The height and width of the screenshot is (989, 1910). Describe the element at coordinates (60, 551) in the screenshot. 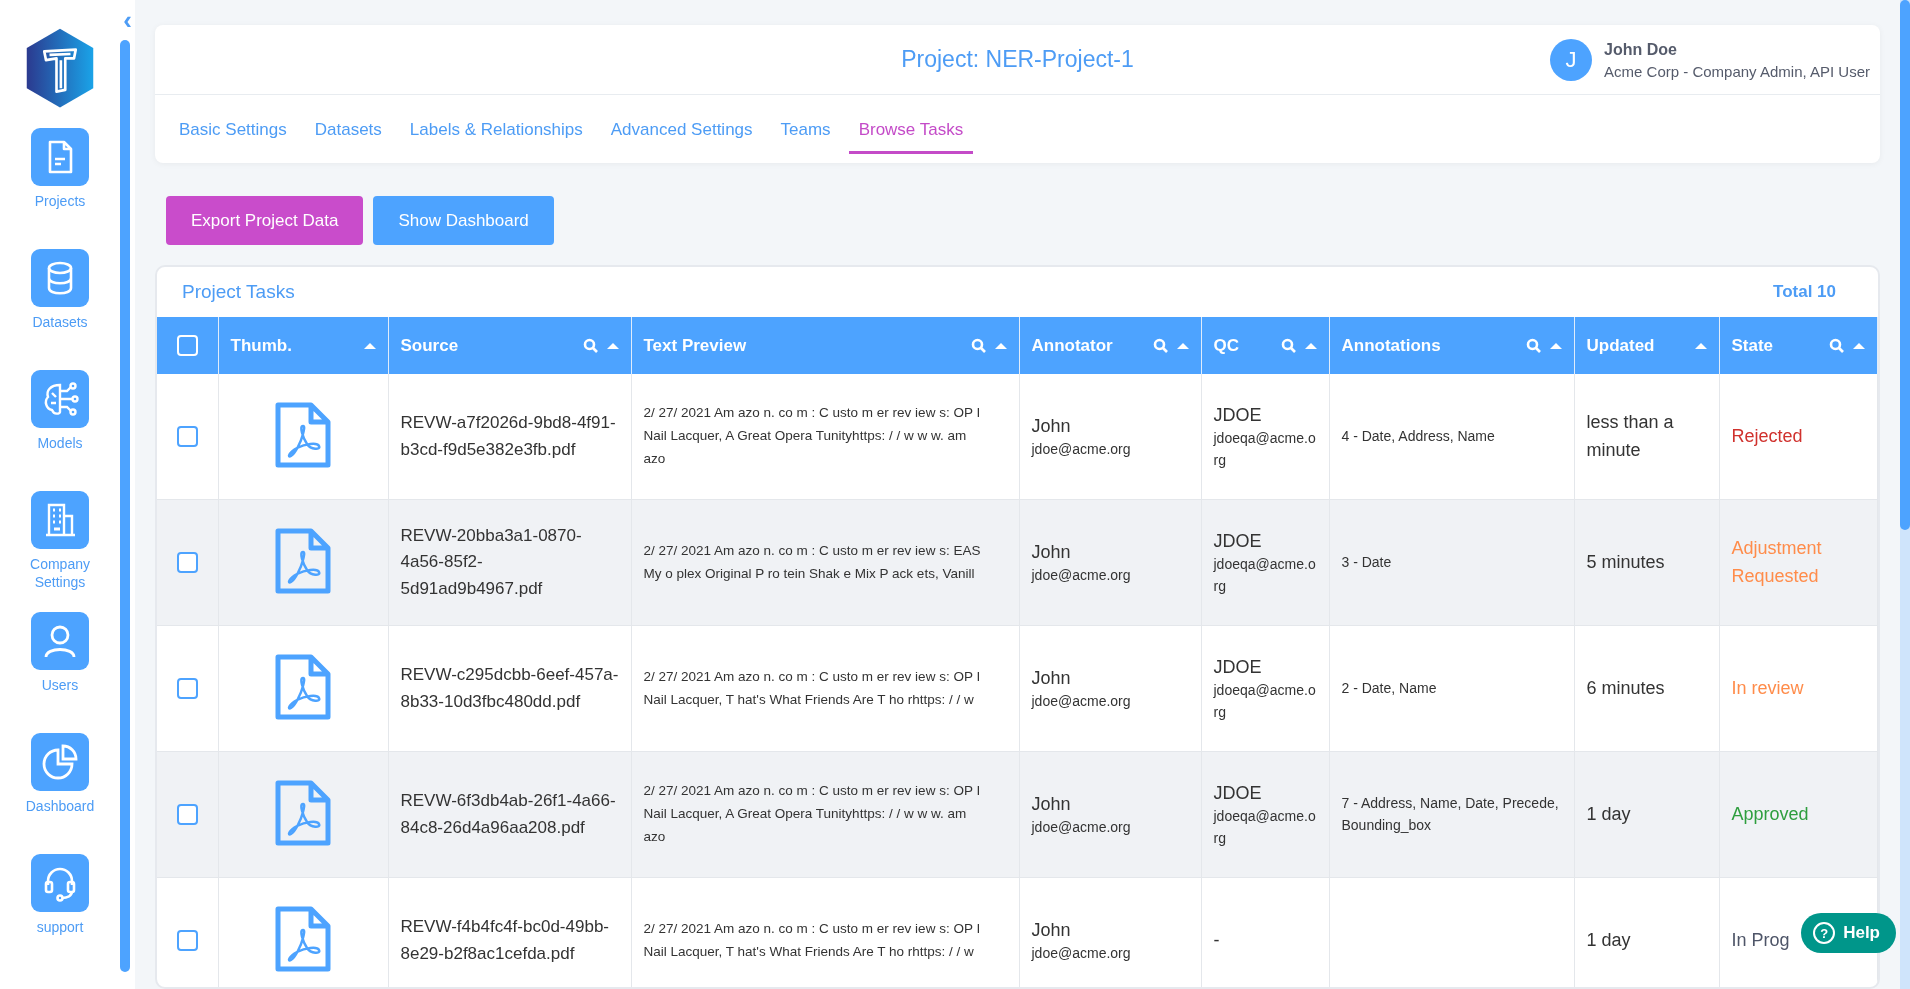

I see `nav-item: Company Settings` at that location.